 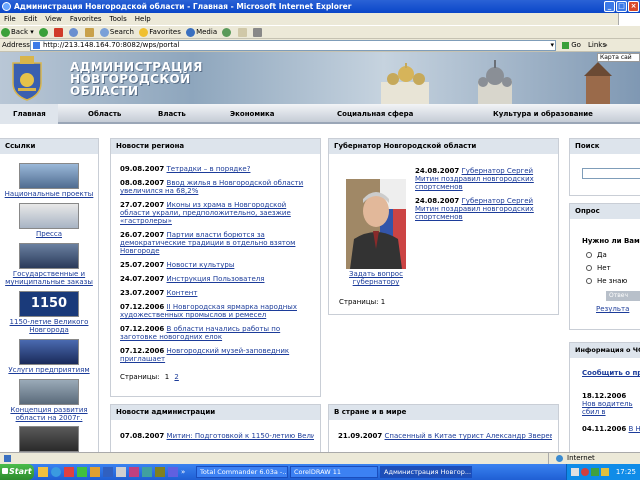 What do you see at coordinates (49, 392) in the screenshot?
I see `industry-photo-icon` at bounding box center [49, 392].